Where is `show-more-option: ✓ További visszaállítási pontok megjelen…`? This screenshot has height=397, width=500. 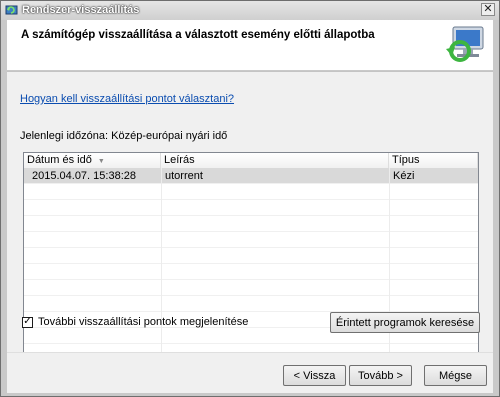
show-more-option: ✓ További visszaállítási pontok megjelen… is located at coordinates (135, 322).